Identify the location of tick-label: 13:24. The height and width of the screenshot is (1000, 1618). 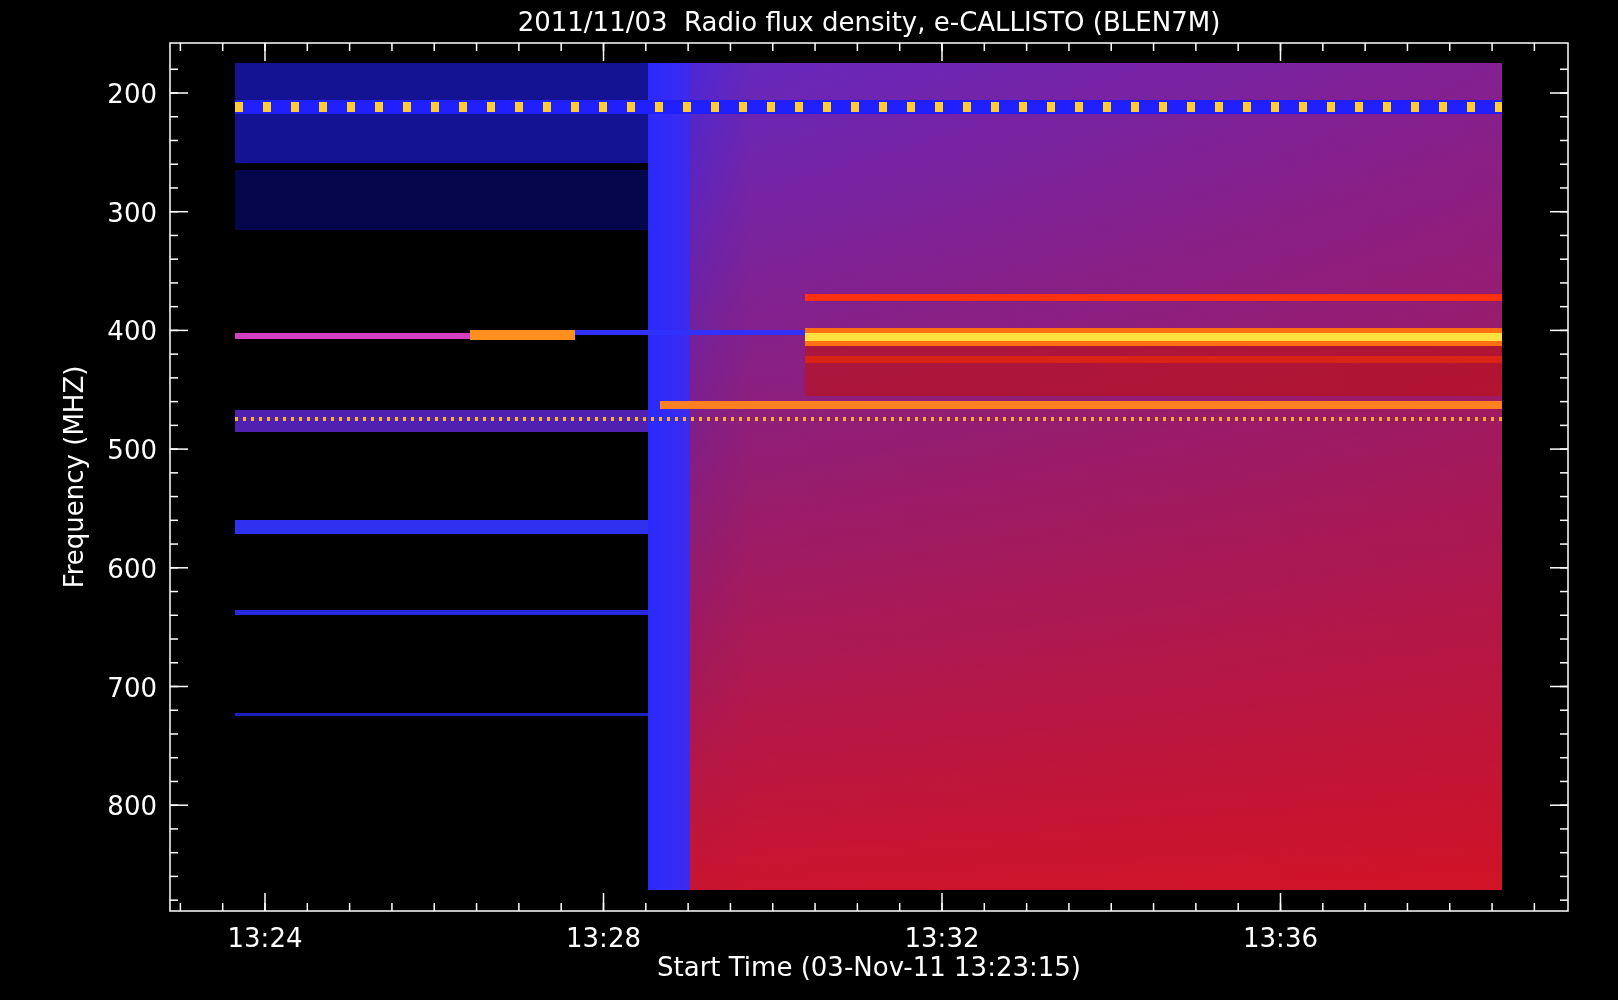
(265, 938).